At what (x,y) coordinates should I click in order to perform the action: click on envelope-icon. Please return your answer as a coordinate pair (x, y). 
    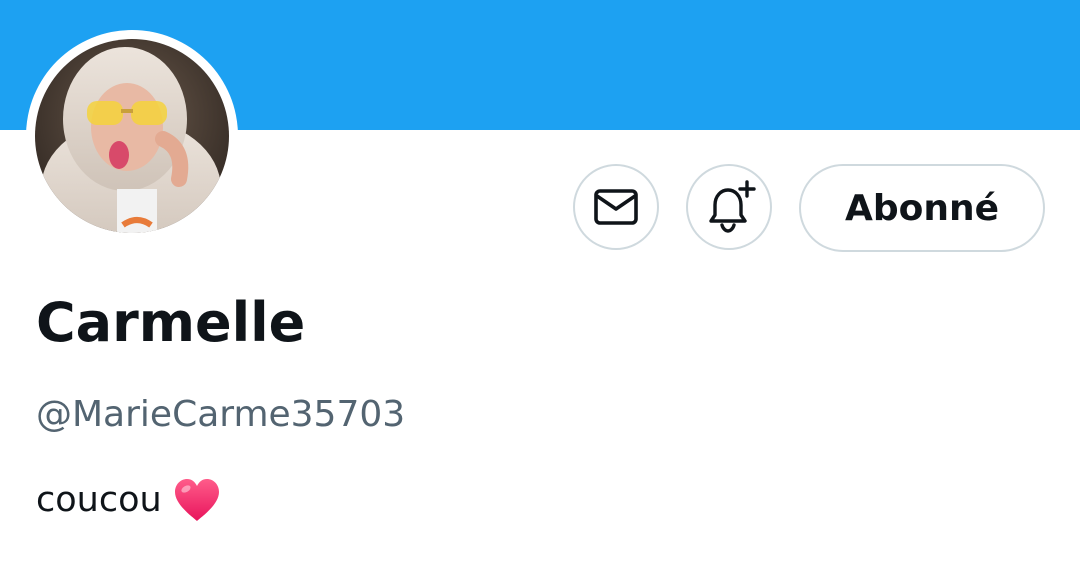
    Looking at the image, I should click on (616, 207).